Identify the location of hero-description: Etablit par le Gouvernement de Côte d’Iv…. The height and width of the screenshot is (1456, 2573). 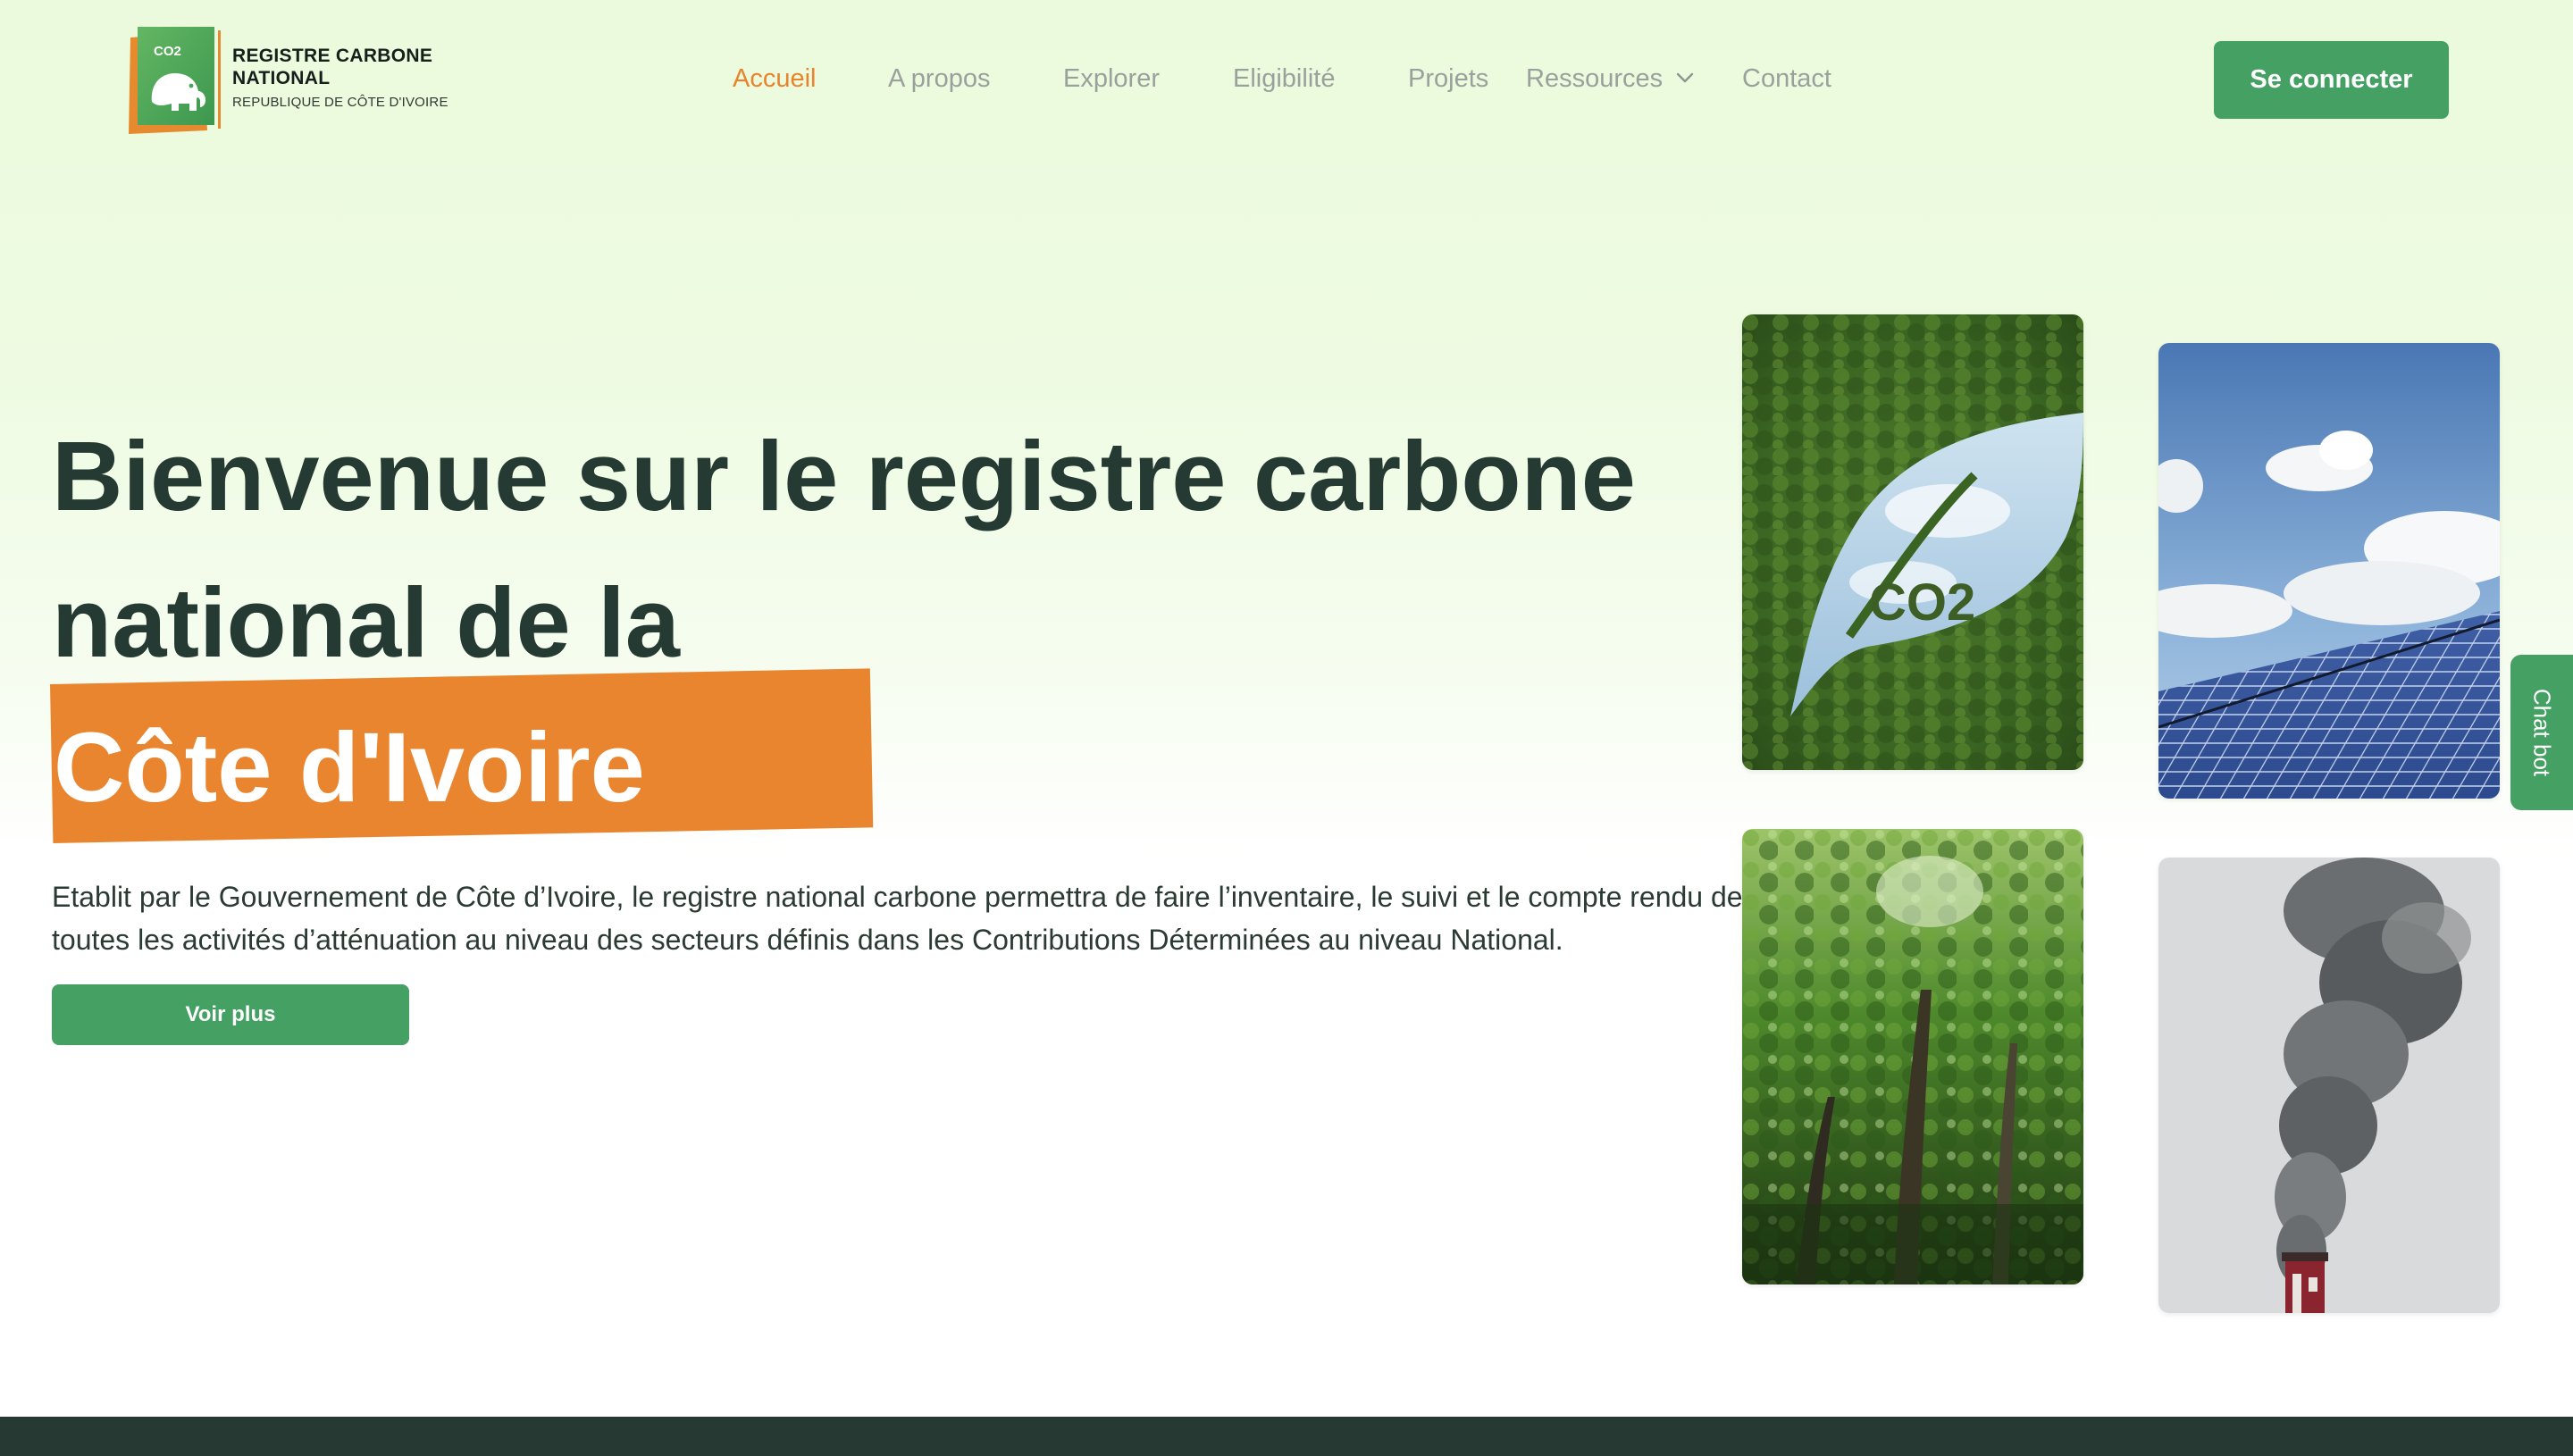
(897, 918).